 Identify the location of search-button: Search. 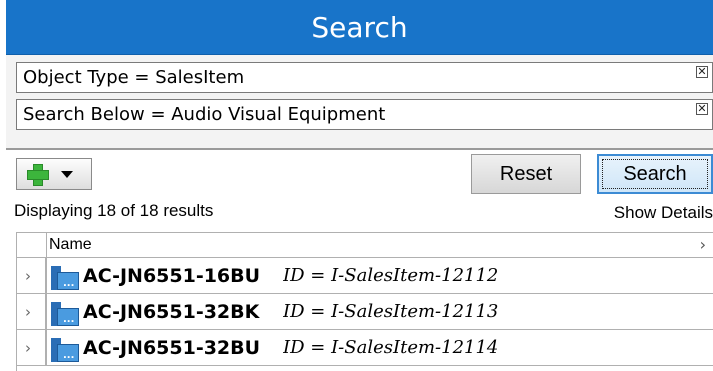
(655, 174).